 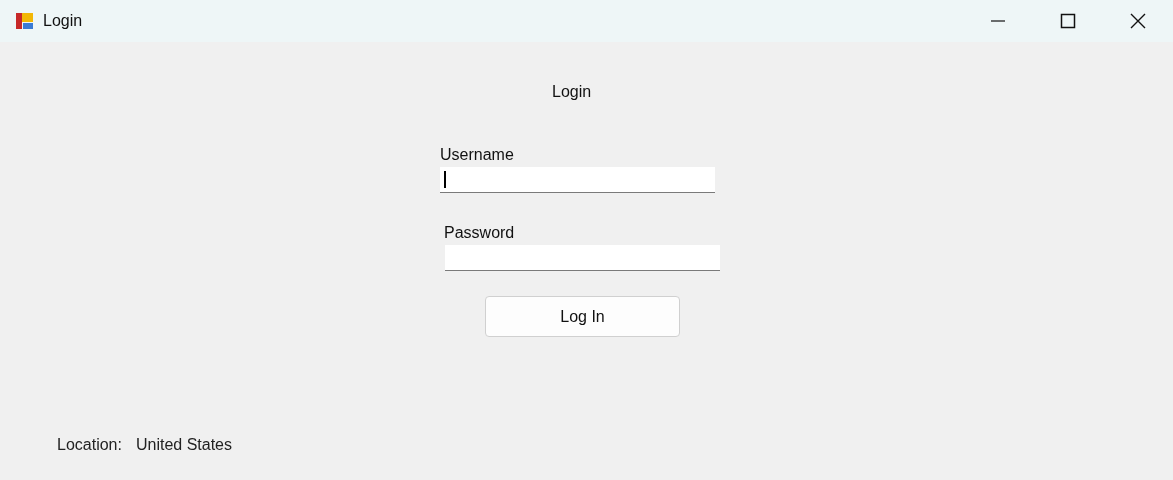 I want to click on field-label: Password, so click(x=479, y=233).